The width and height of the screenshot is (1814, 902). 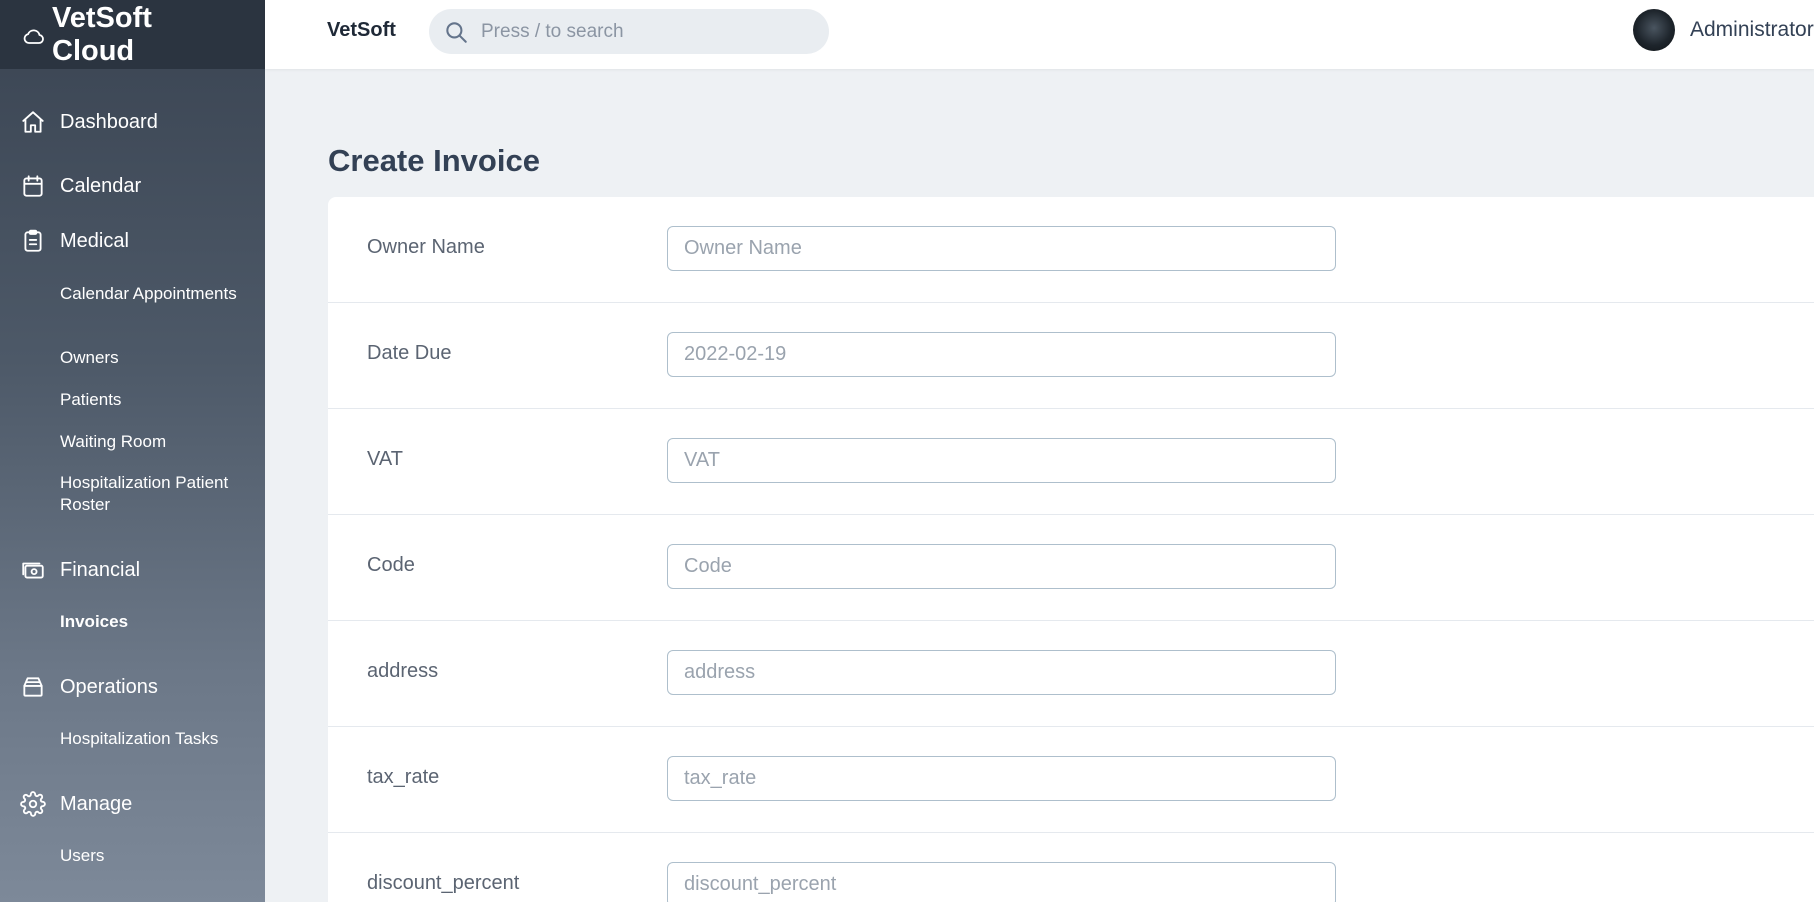 What do you see at coordinates (1001, 882) in the screenshot?
I see `discount-percent-input` at bounding box center [1001, 882].